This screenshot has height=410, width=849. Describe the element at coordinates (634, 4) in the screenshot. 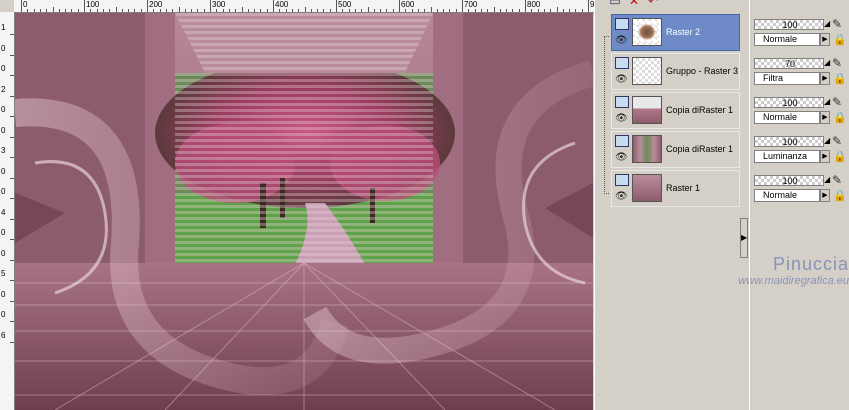

I see `delete-icon: ✕` at that location.